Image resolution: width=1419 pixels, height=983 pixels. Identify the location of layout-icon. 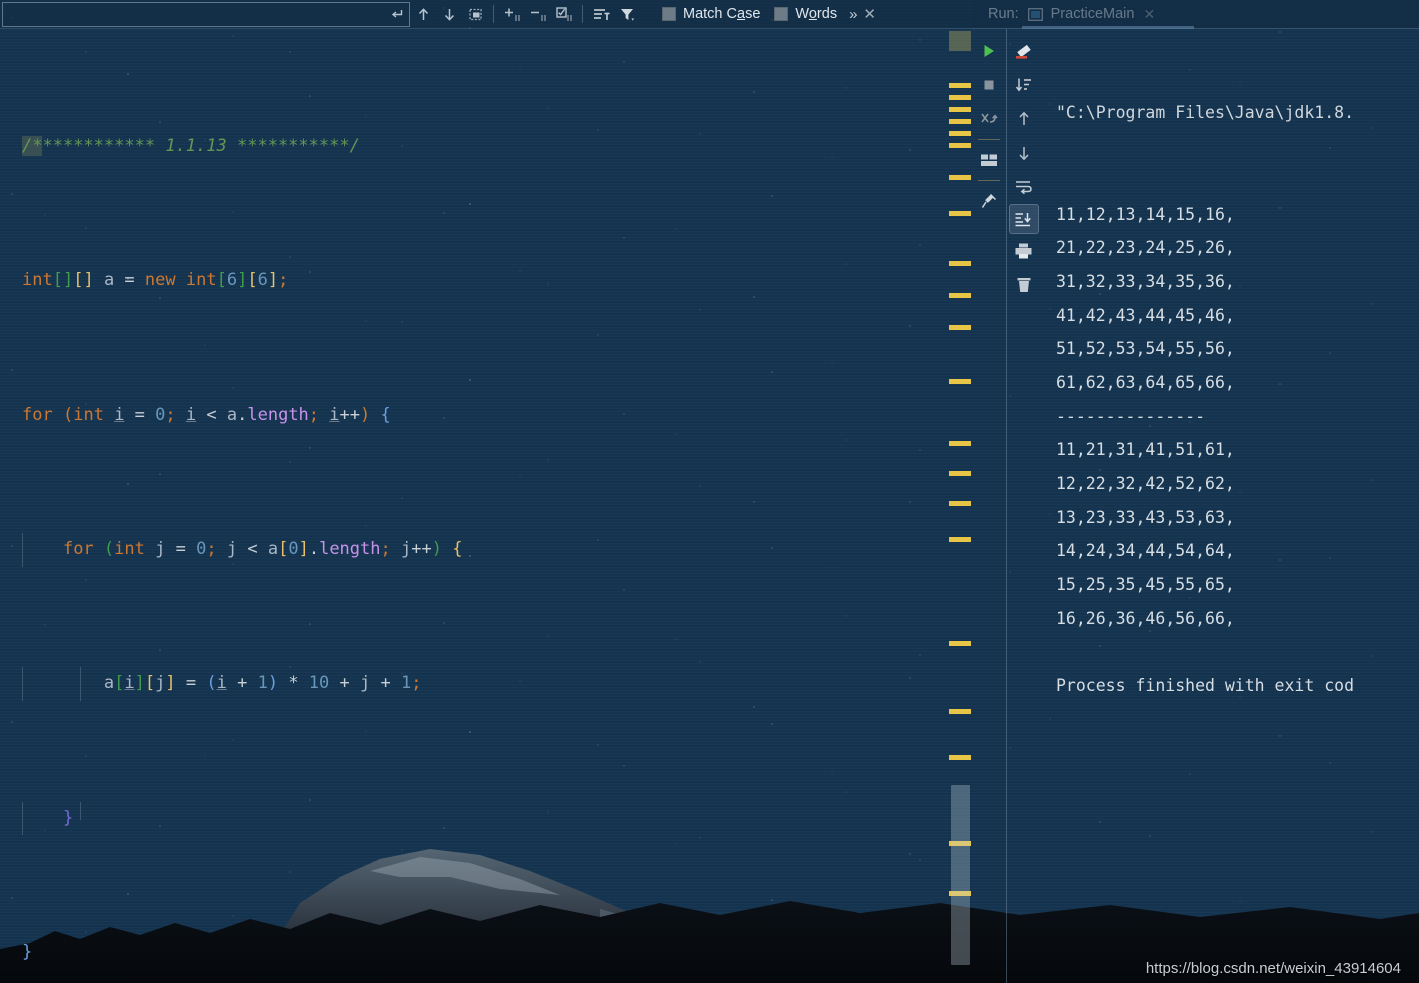
(989, 160).